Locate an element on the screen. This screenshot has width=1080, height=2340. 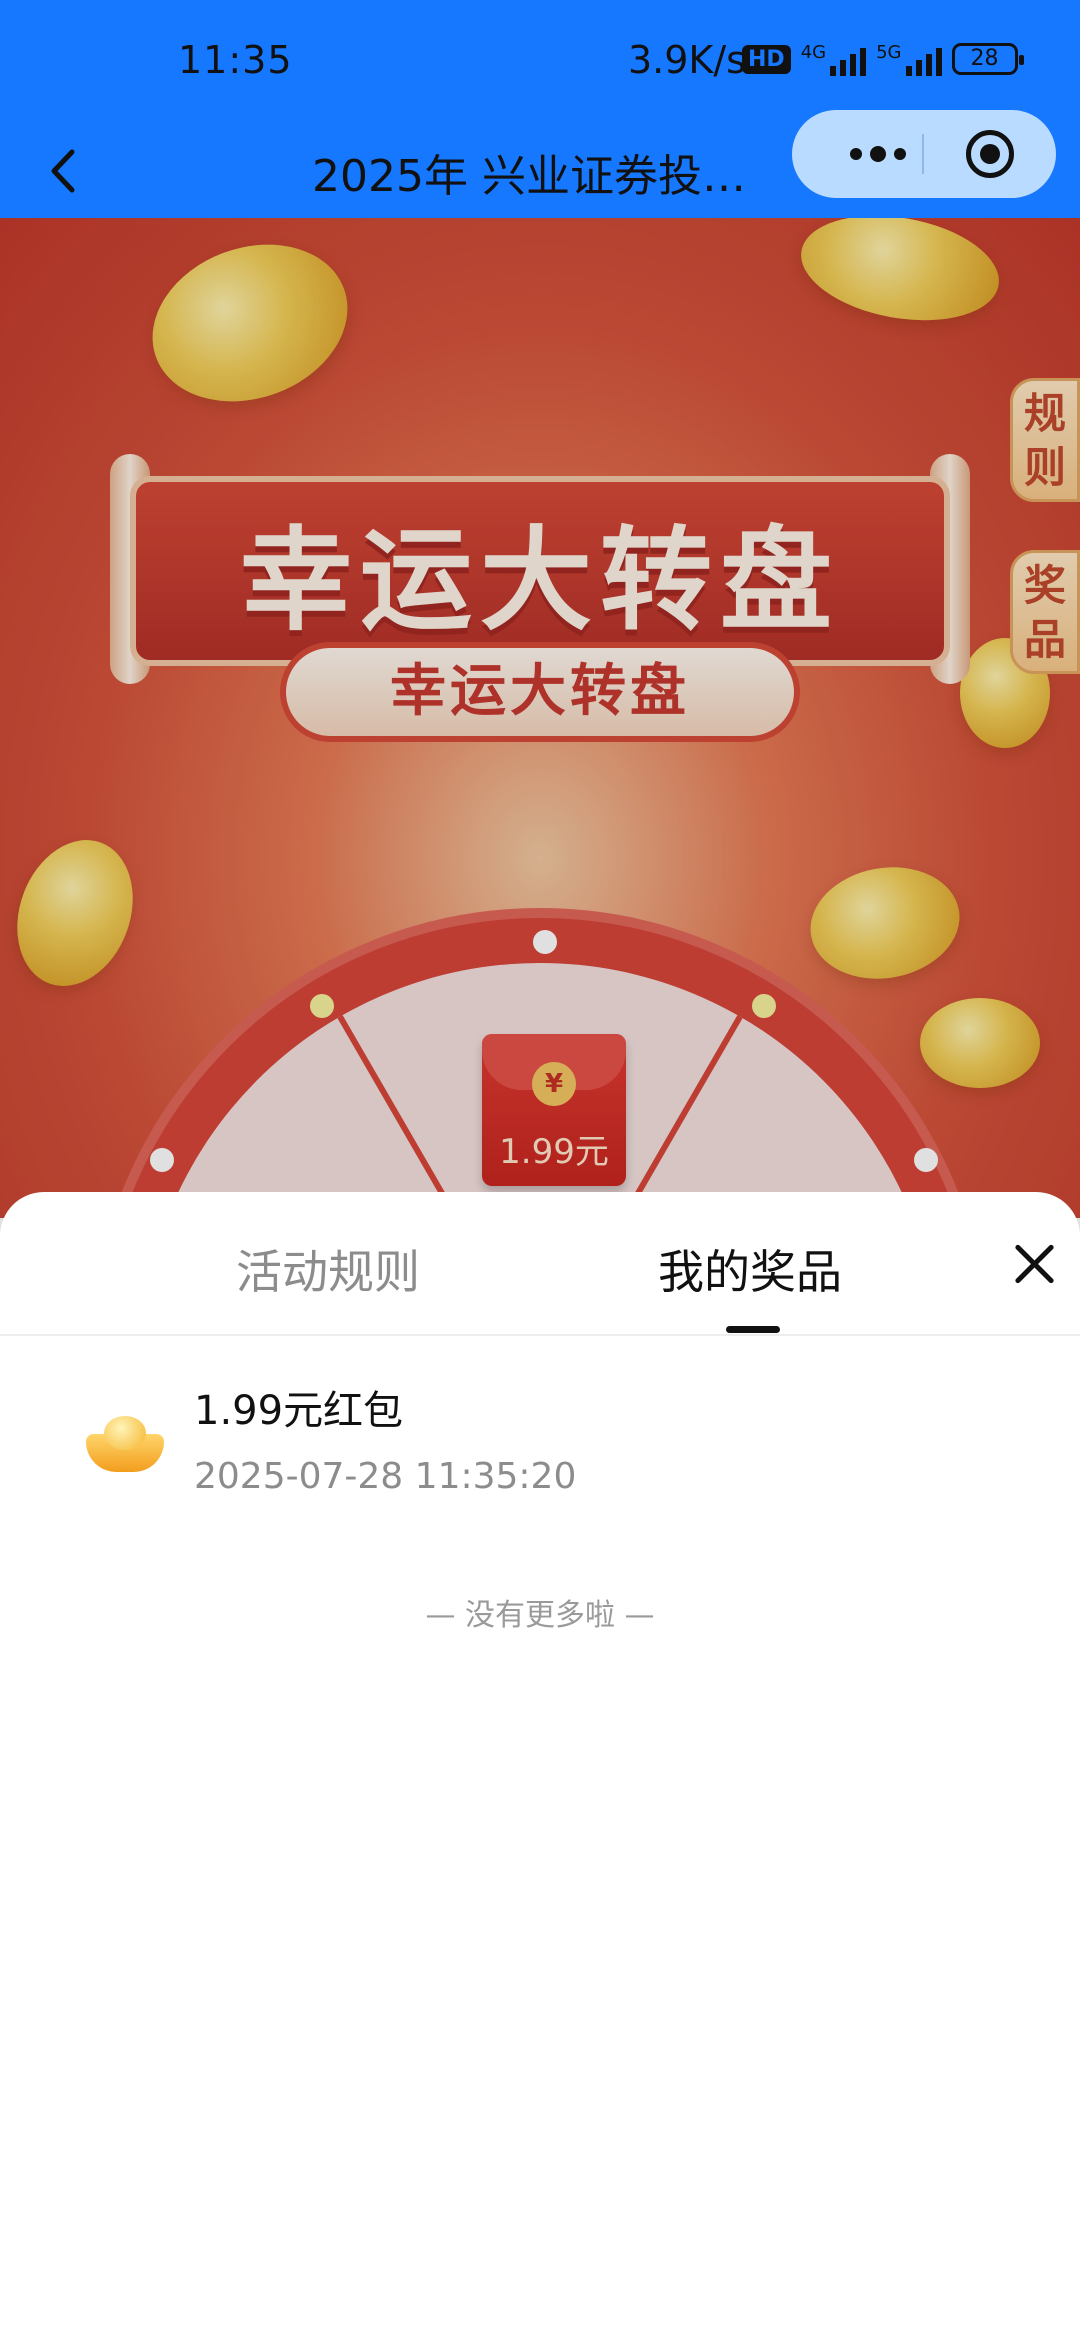
status-indicators: HD 4G 5G 28 is located at coordinates (883, 58).